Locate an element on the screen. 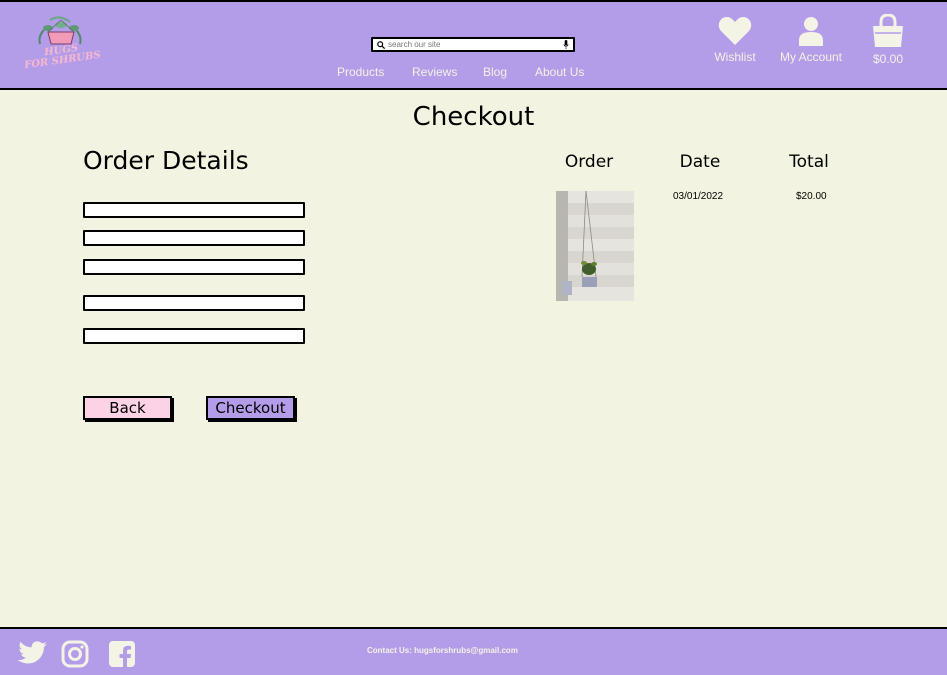 The height and width of the screenshot is (675, 947). user-icon is located at coordinates (811, 31).